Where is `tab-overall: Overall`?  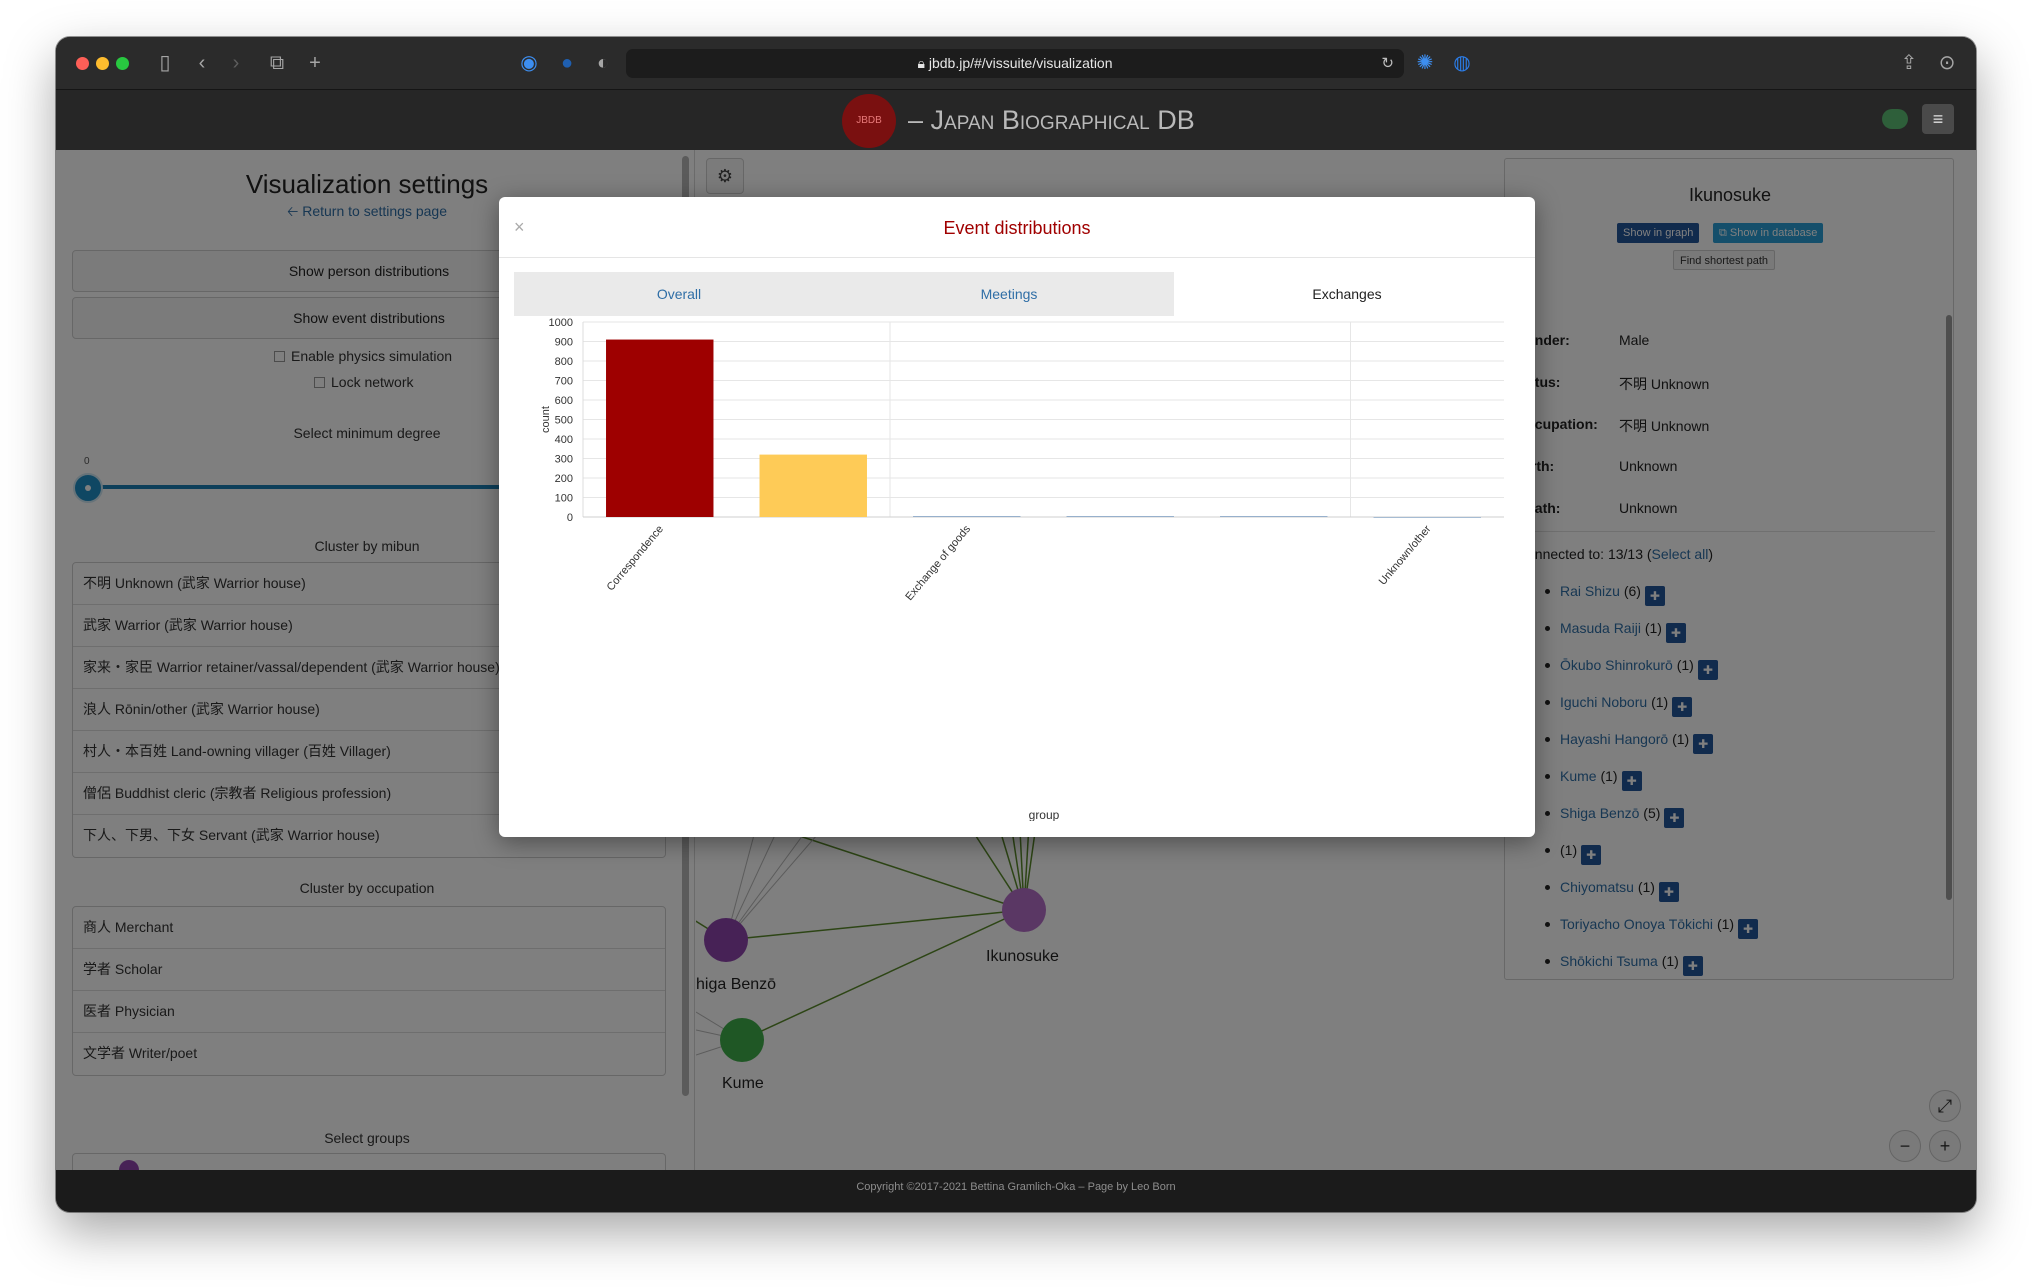
tab-overall: Overall is located at coordinates (679, 294).